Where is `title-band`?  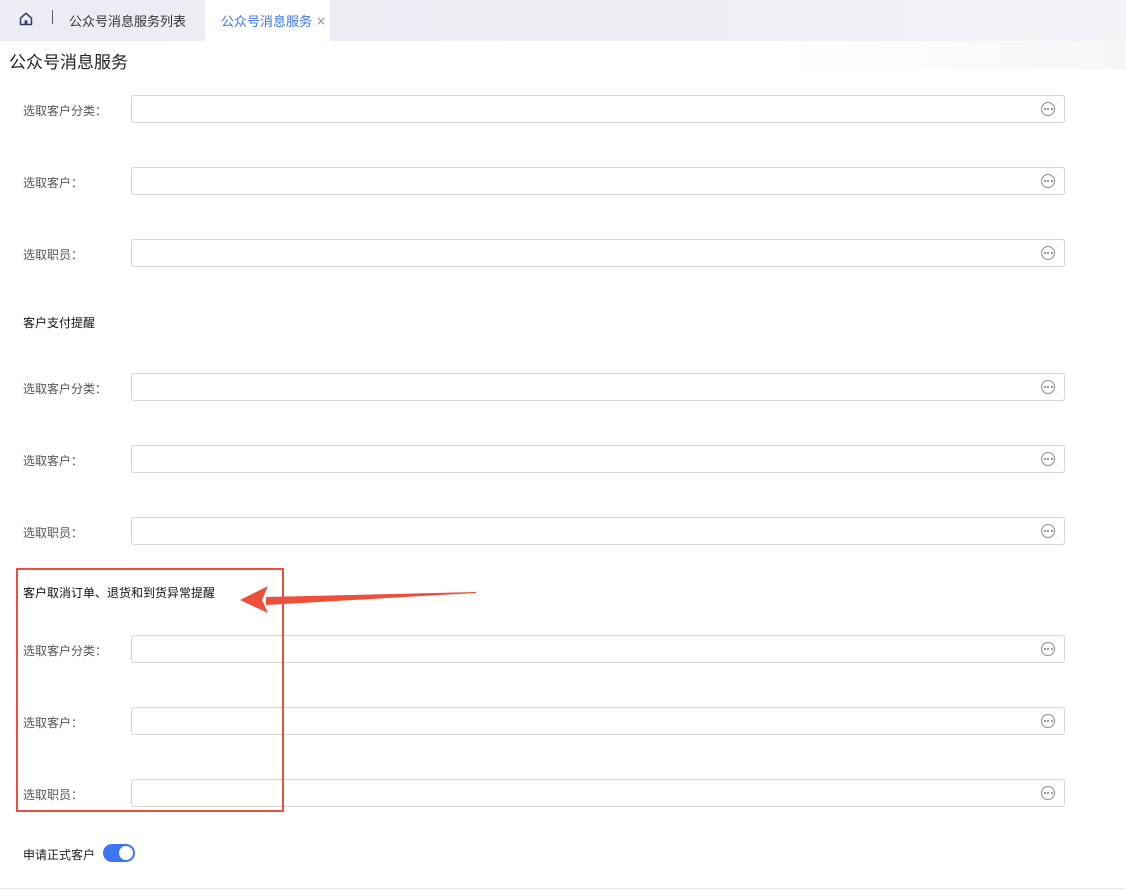
title-band is located at coordinates (563, 55).